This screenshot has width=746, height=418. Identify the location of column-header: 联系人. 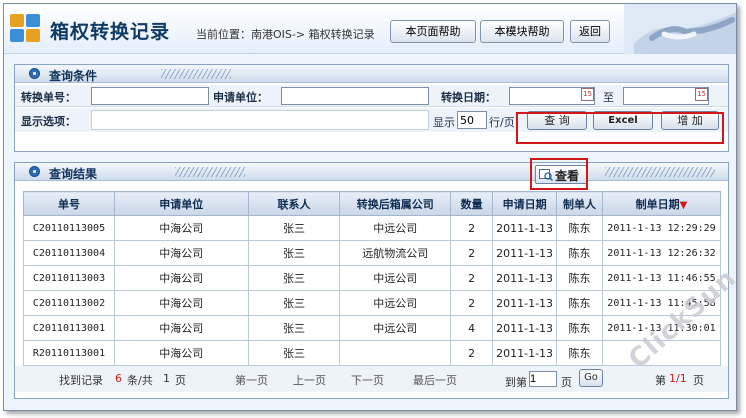
(294, 203).